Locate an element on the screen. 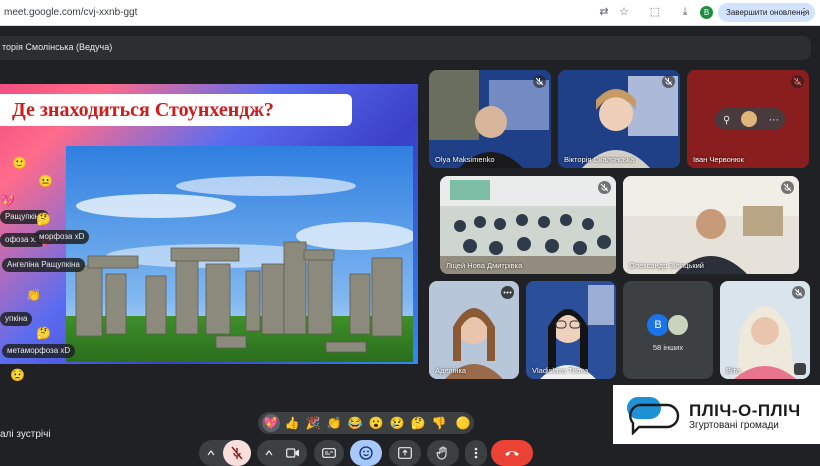 The width and height of the screenshot is (820, 466). participant-tile: Віта is located at coordinates (765, 330).